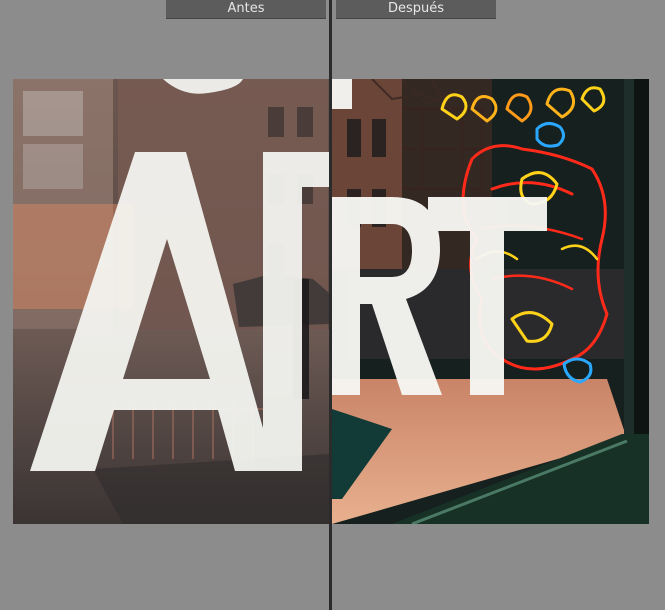 This screenshot has height=610, width=665. Describe the element at coordinates (416, 9) in the screenshot. I see `after-label: Después` at that location.